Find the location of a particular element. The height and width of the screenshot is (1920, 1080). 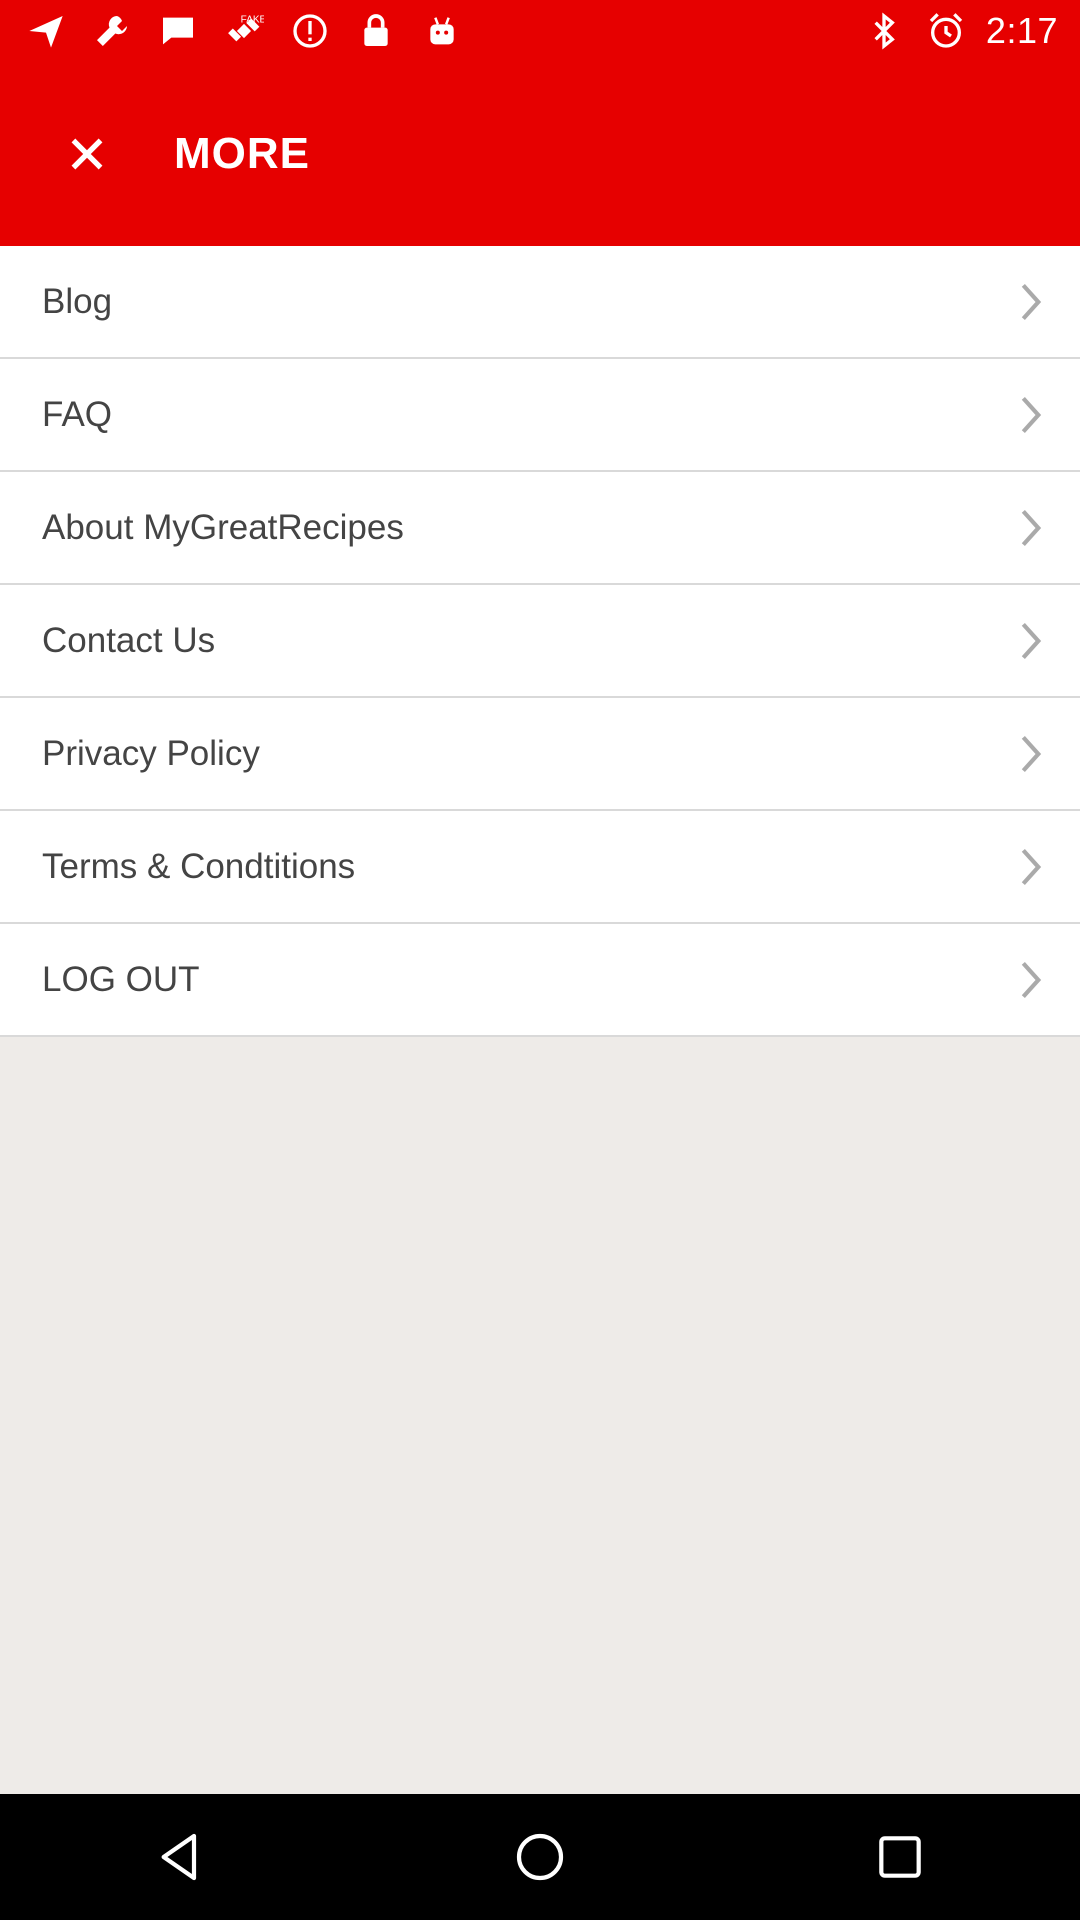

message-icon is located at coordinates (178, 31).